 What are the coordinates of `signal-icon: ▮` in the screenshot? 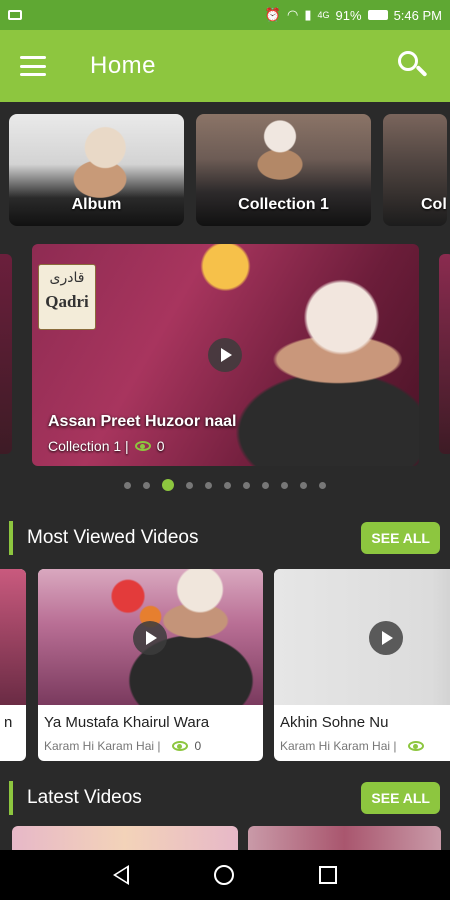 It's located at (308, 14).